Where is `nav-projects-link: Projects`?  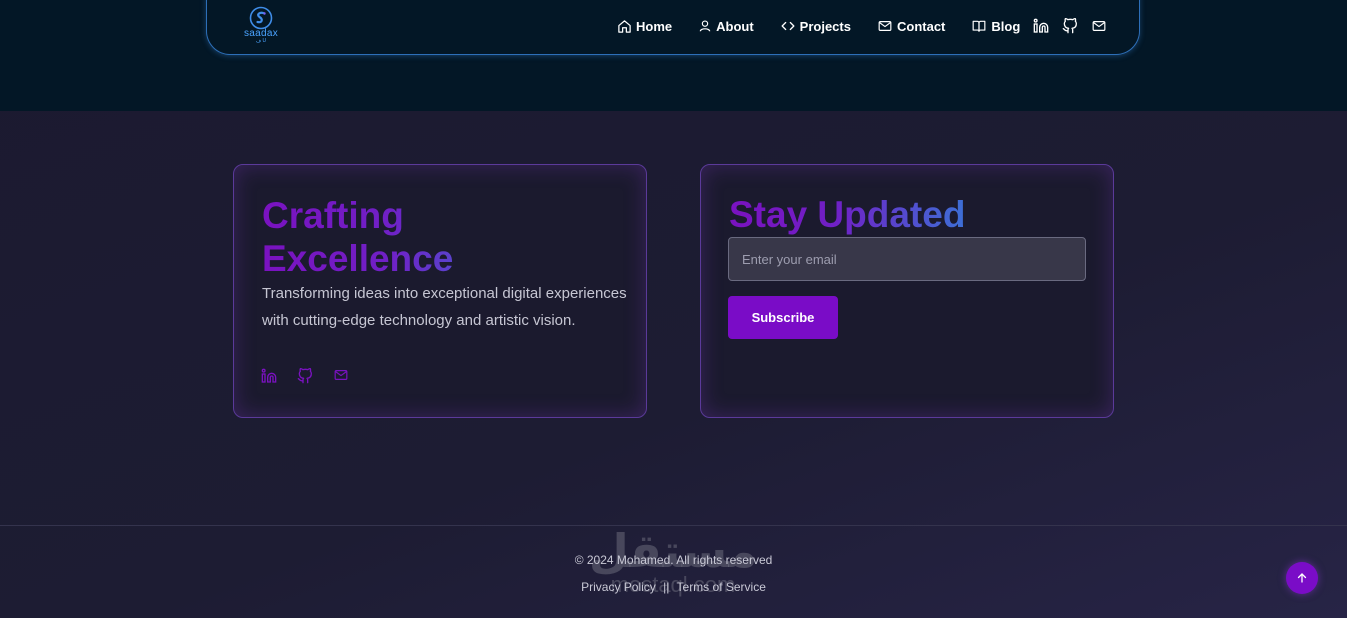
nav-projects-link: Projects is located at coordinates (815, 26).